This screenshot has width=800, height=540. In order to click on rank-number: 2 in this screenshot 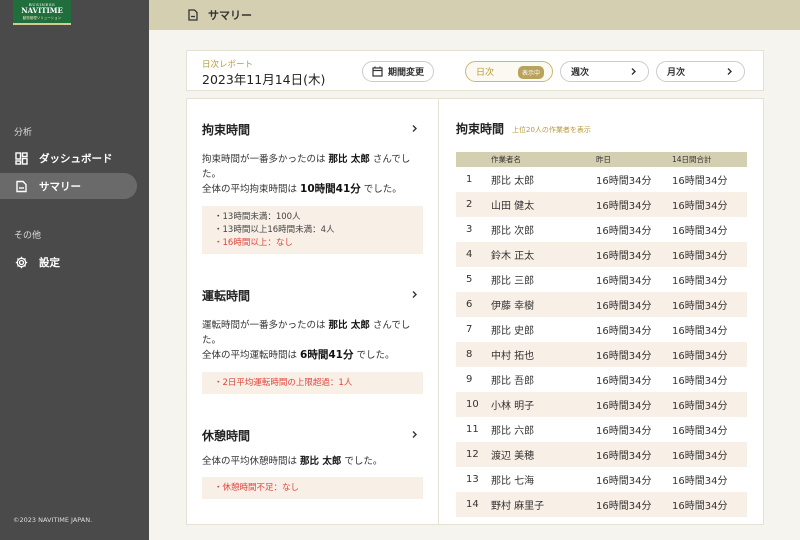, I will do `click(473, 204)`.